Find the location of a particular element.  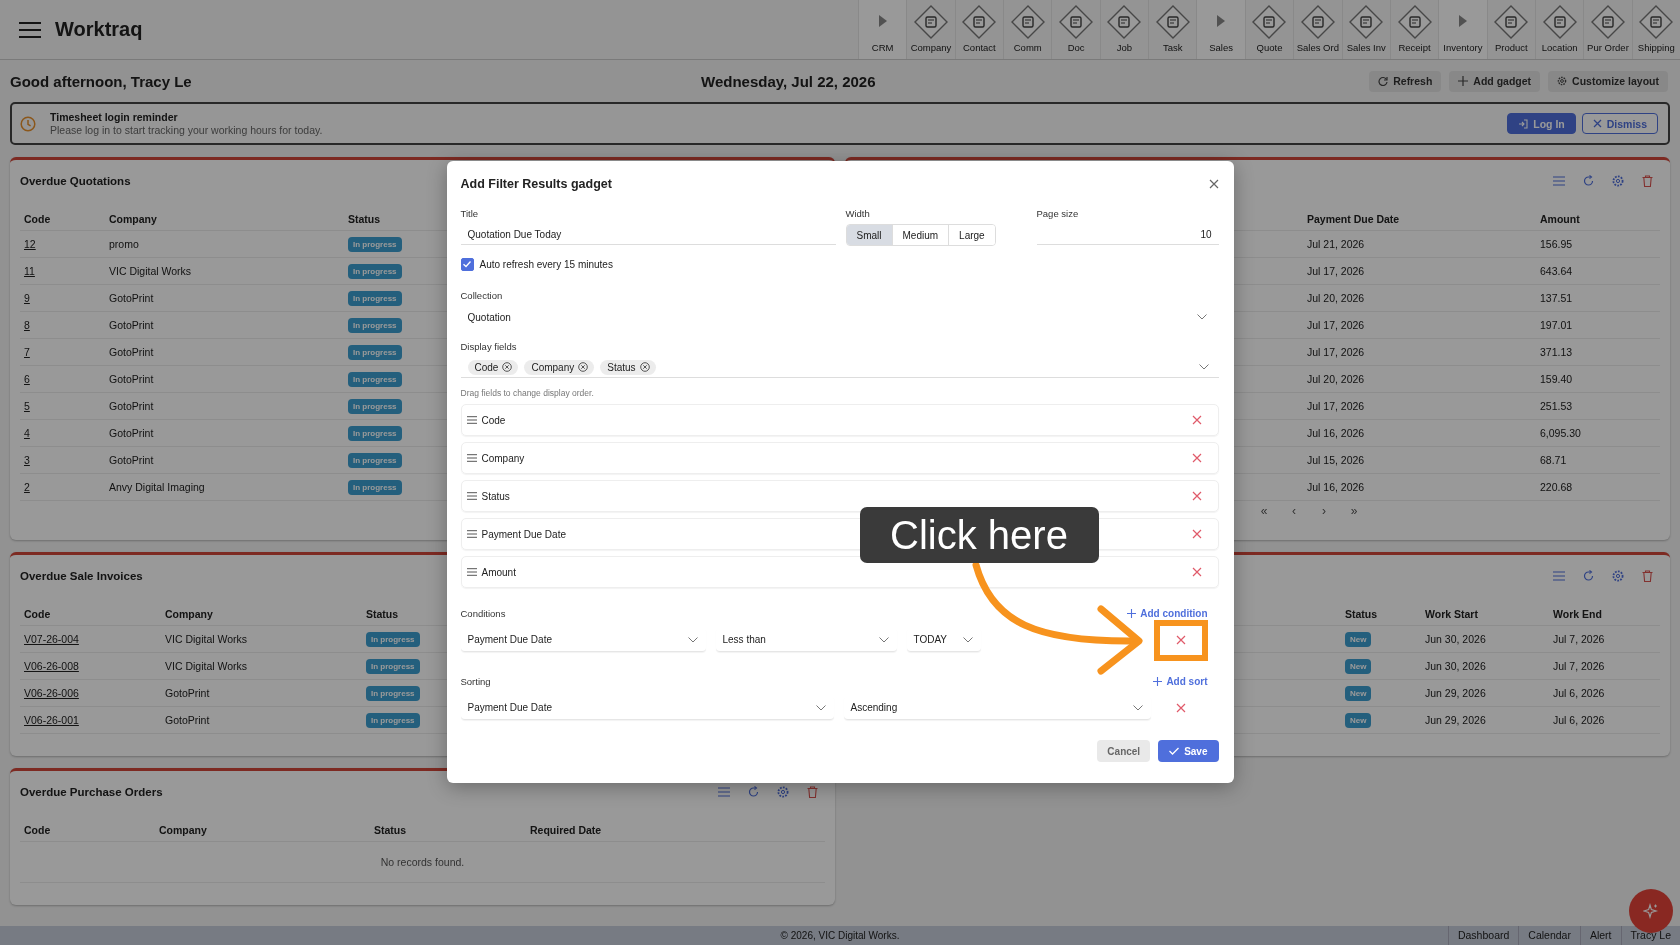

table-cell: GotoPrint is located at coordinates (187, 693).